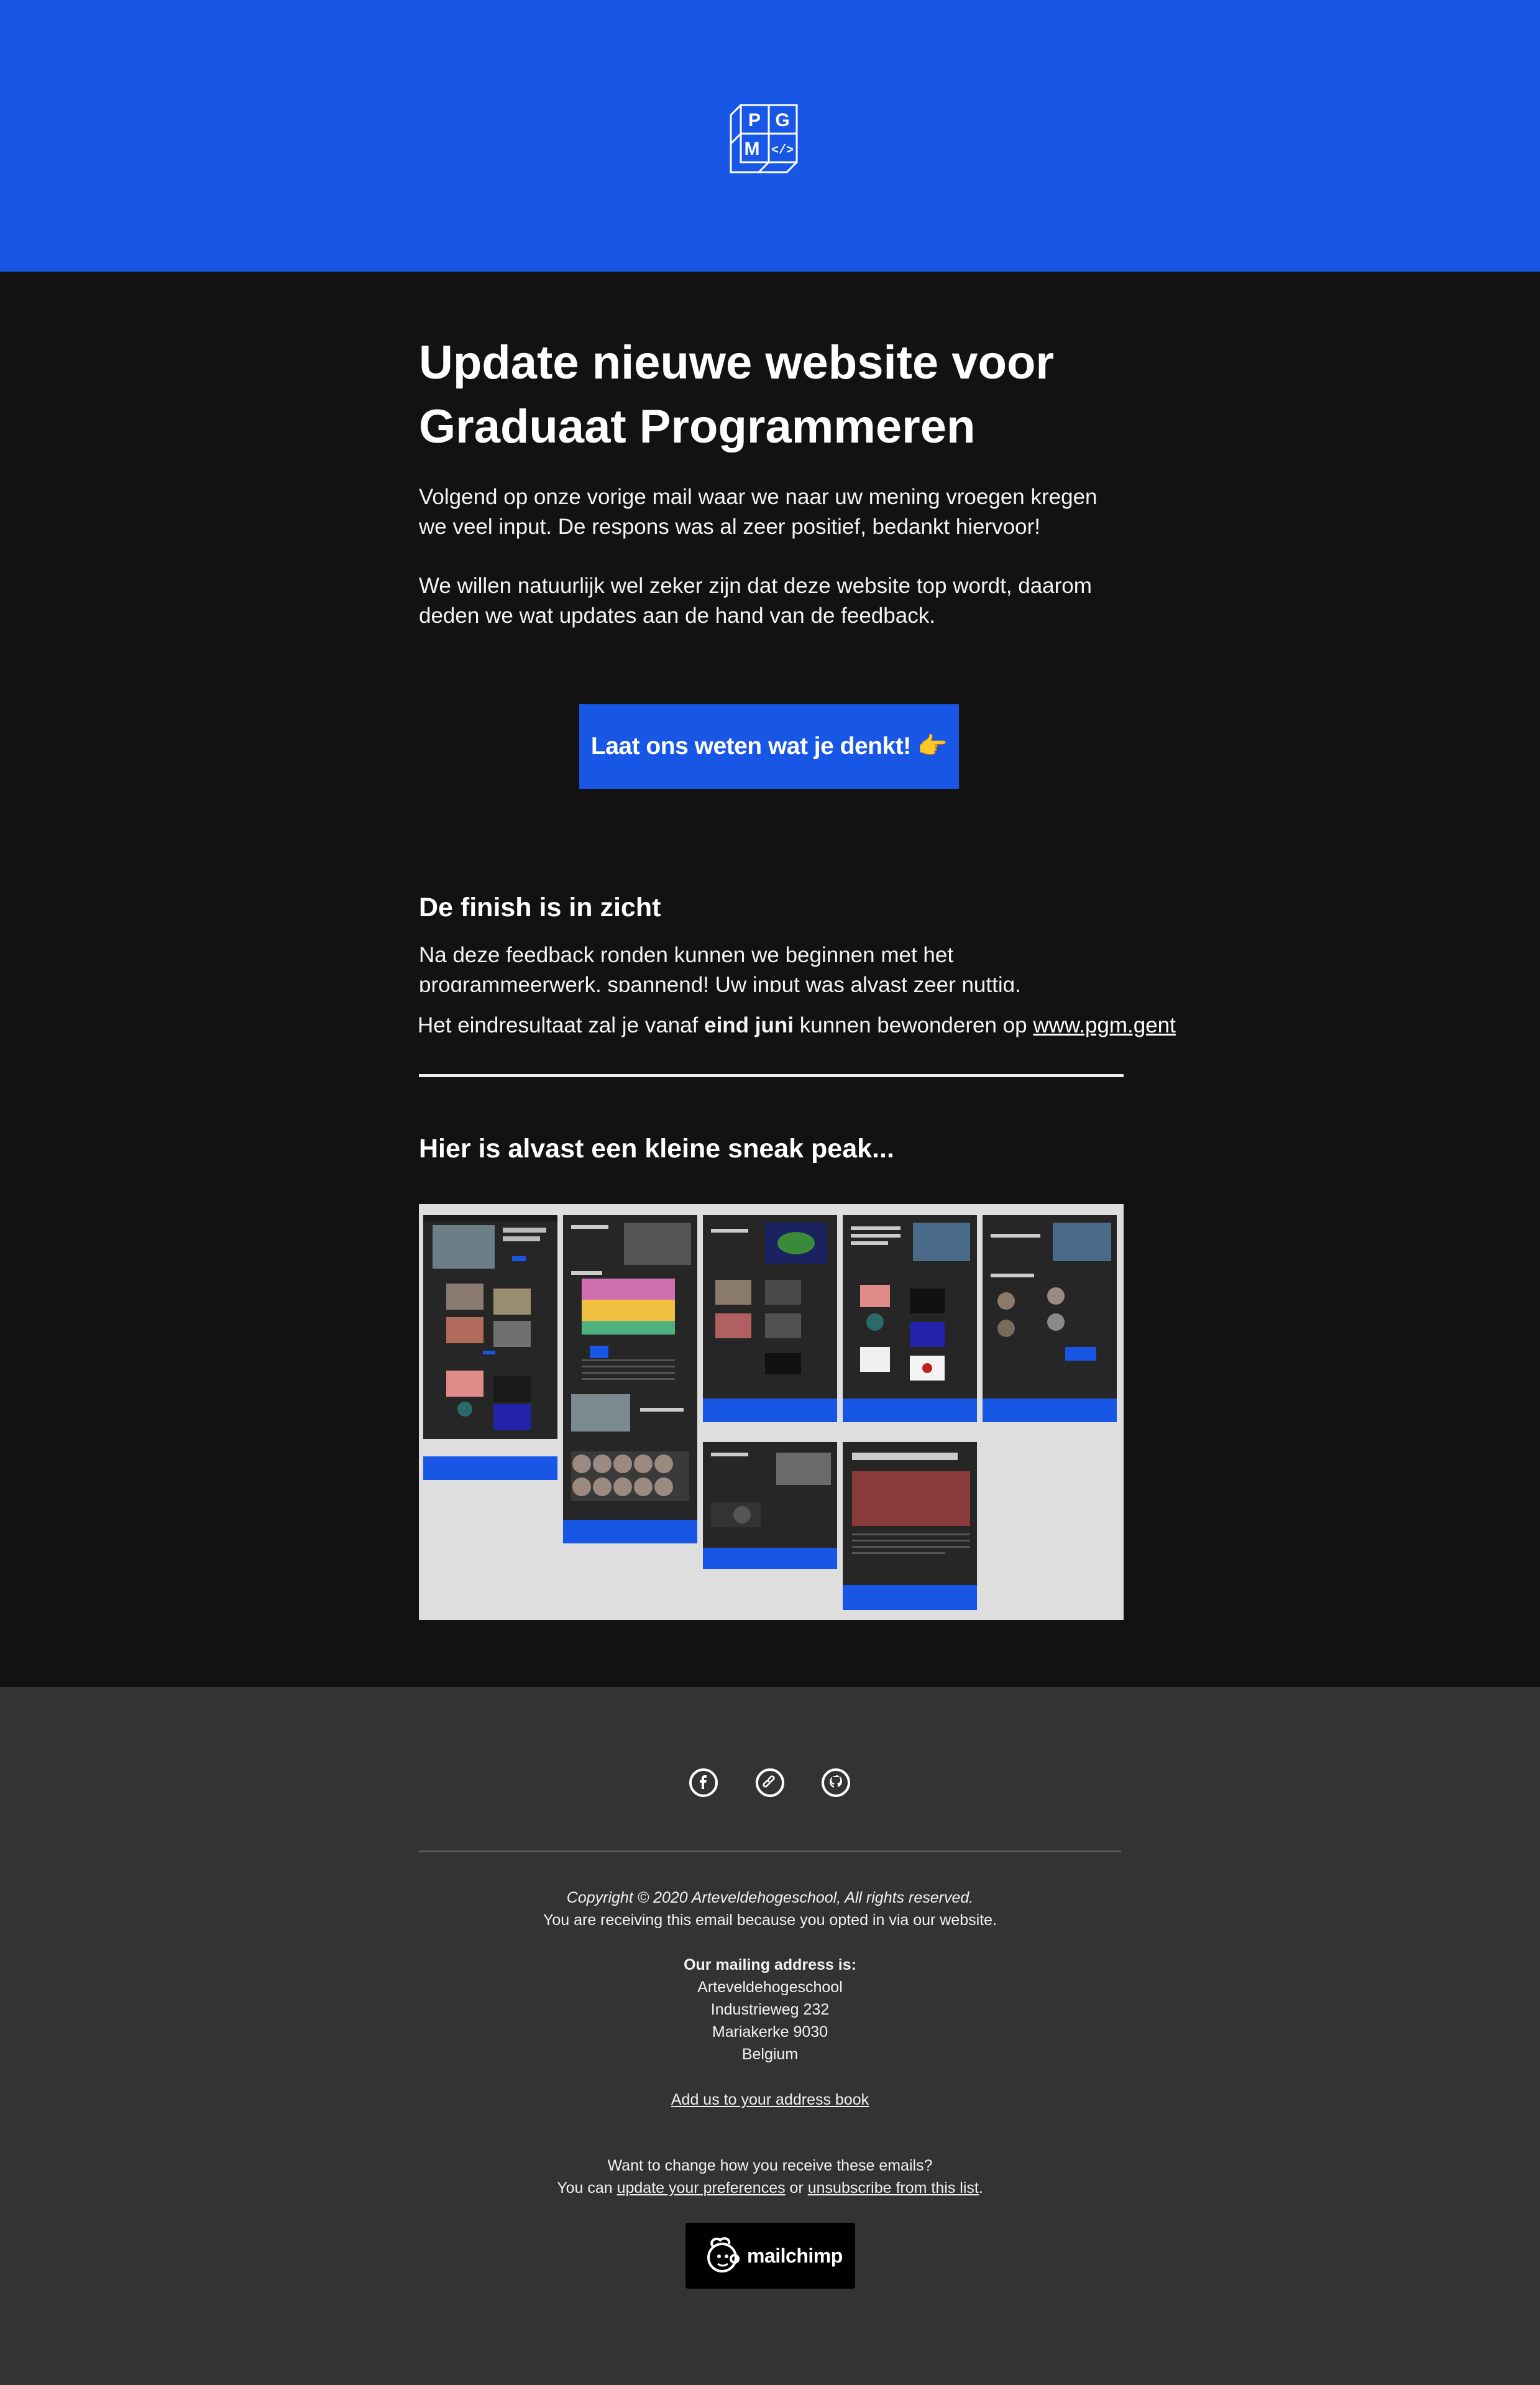 This screenshot has width=1540, height=2385. Describe the element at coordinates (749, 1025) in the screenshot. I see `result-date: eind juni` at that location.